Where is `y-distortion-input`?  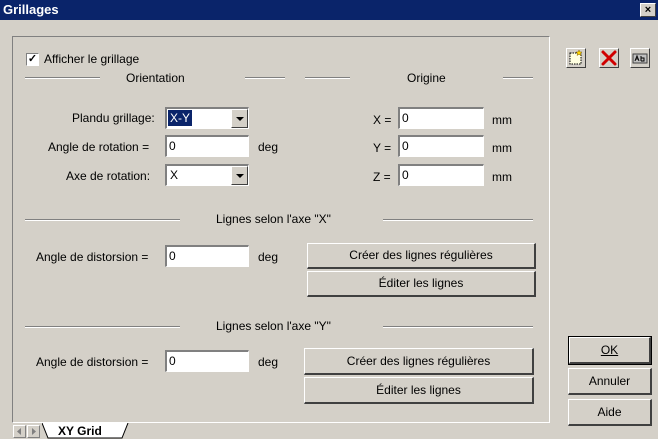 y-distortion-input is located at coordinates (208, 361).